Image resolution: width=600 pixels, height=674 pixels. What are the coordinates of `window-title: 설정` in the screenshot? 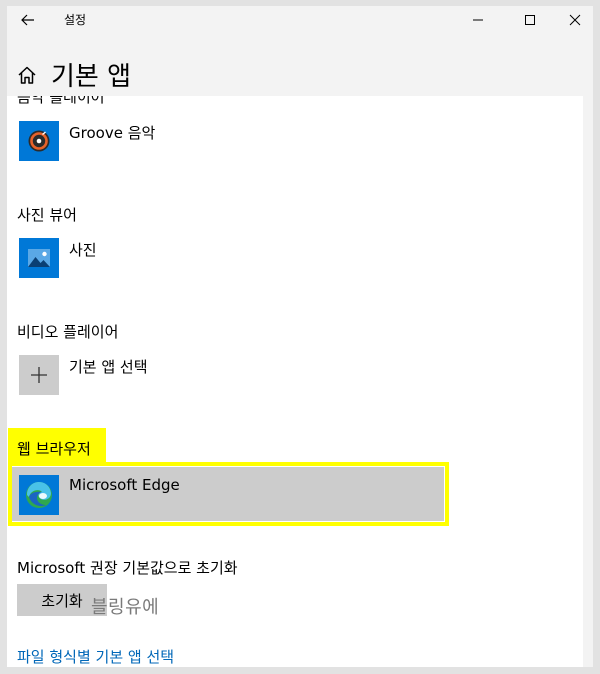 It's located at (75, 20).